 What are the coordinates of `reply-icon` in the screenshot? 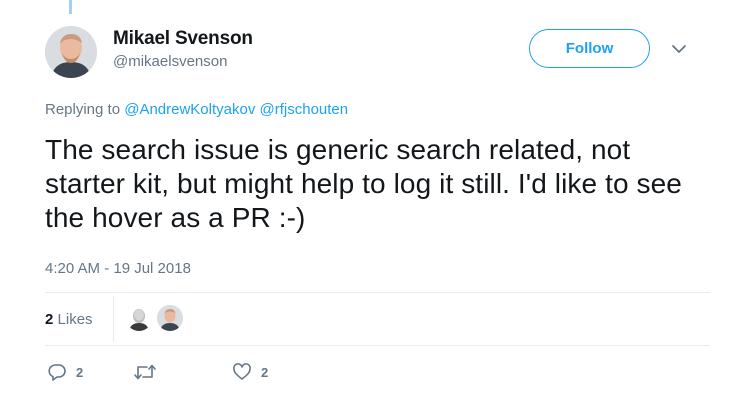 It's located at (57, 372).